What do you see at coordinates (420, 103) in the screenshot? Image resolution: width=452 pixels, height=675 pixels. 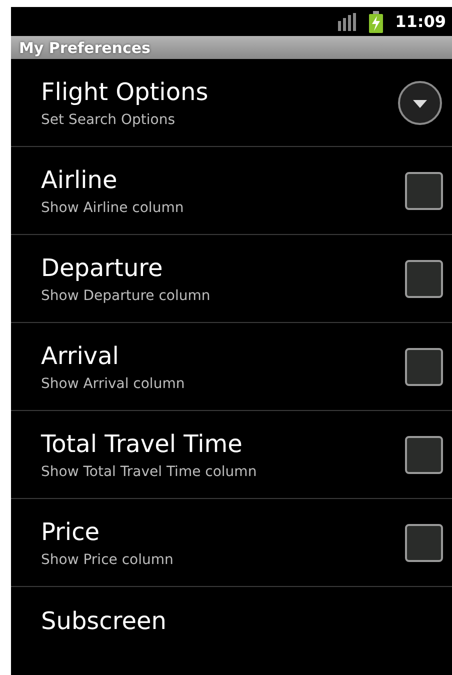 I see `dropdown-icon` at bounding box center [420, 103].